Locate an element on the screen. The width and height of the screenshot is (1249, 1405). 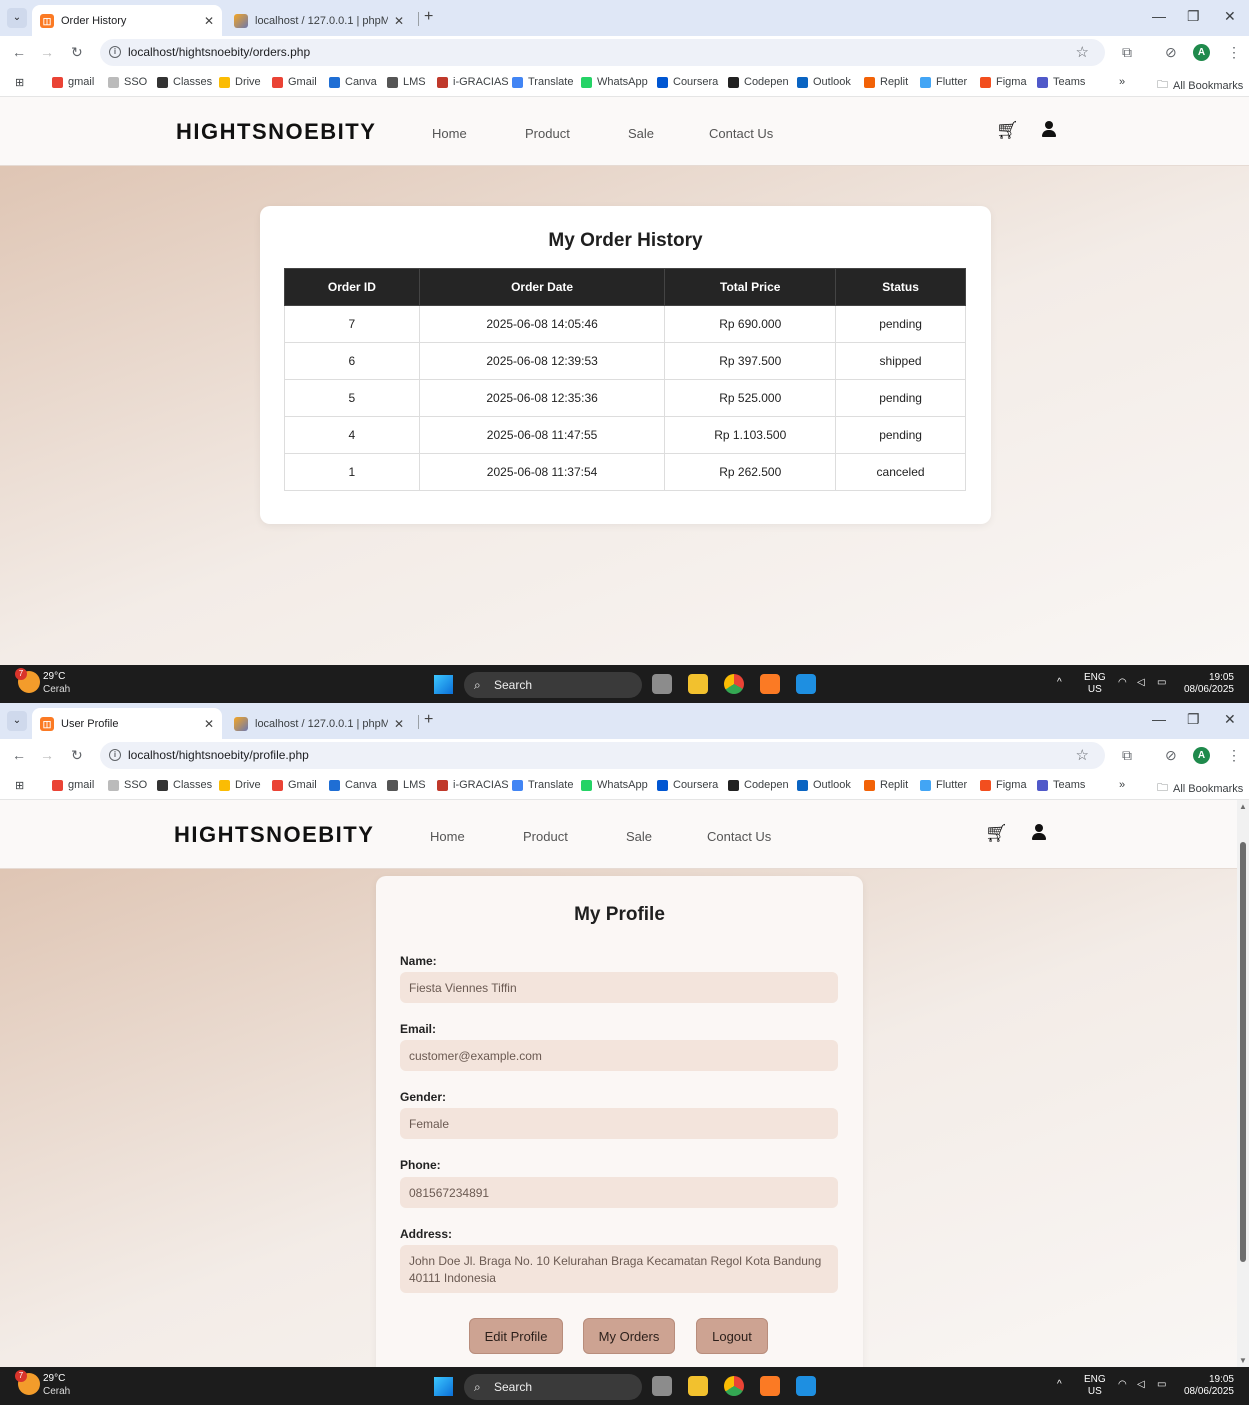
user-icon is located at coordinates (1039, 833).